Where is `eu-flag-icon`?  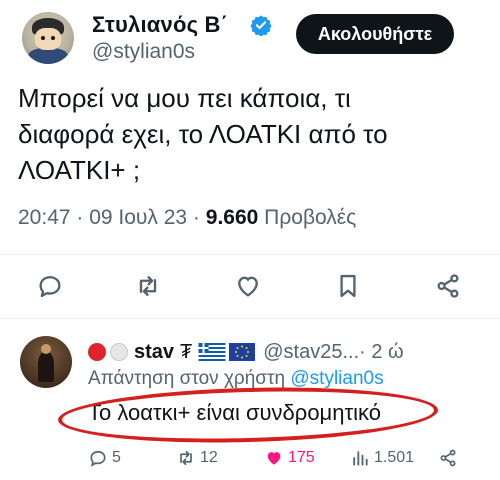
eu-flag-icon is located at coordinates (242, 352).